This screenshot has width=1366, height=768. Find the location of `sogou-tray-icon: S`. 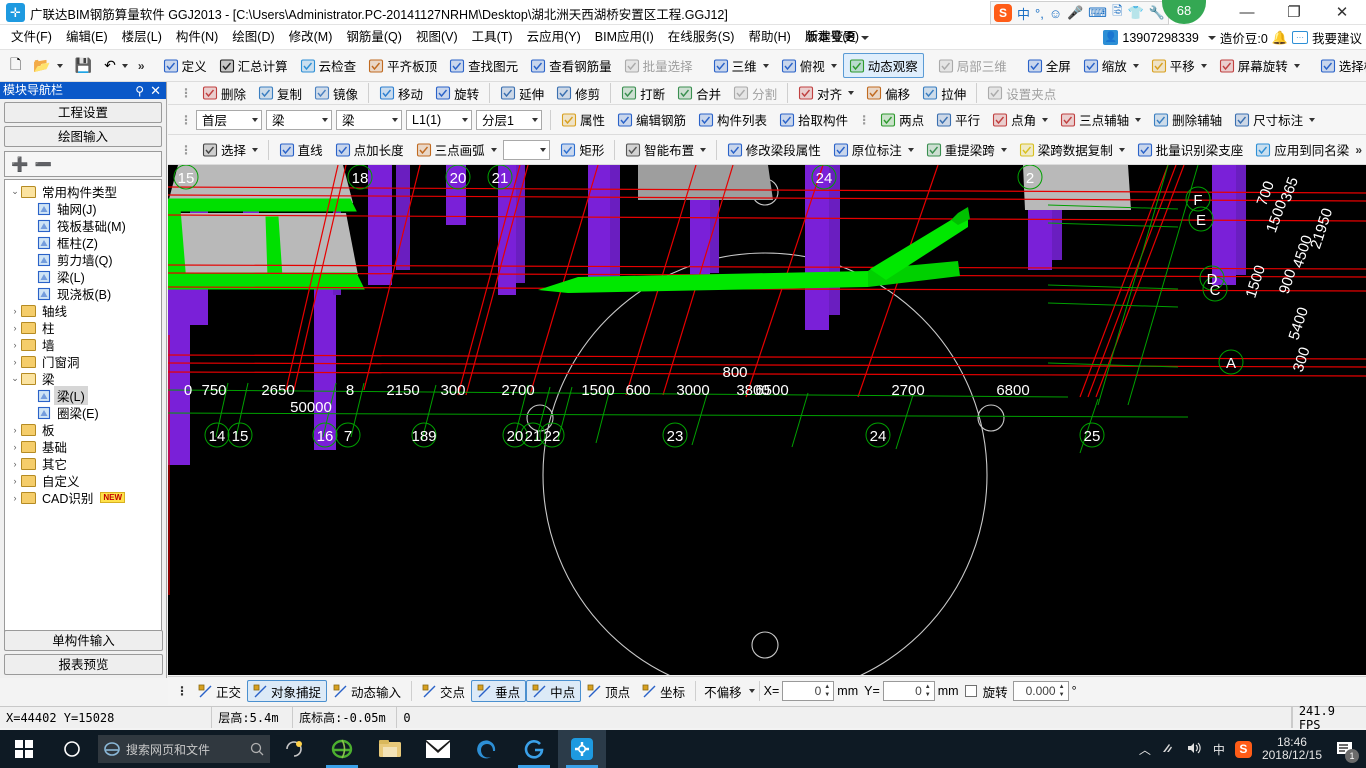

sogou-tray-icon: S is located at coordinates (1243, 749).